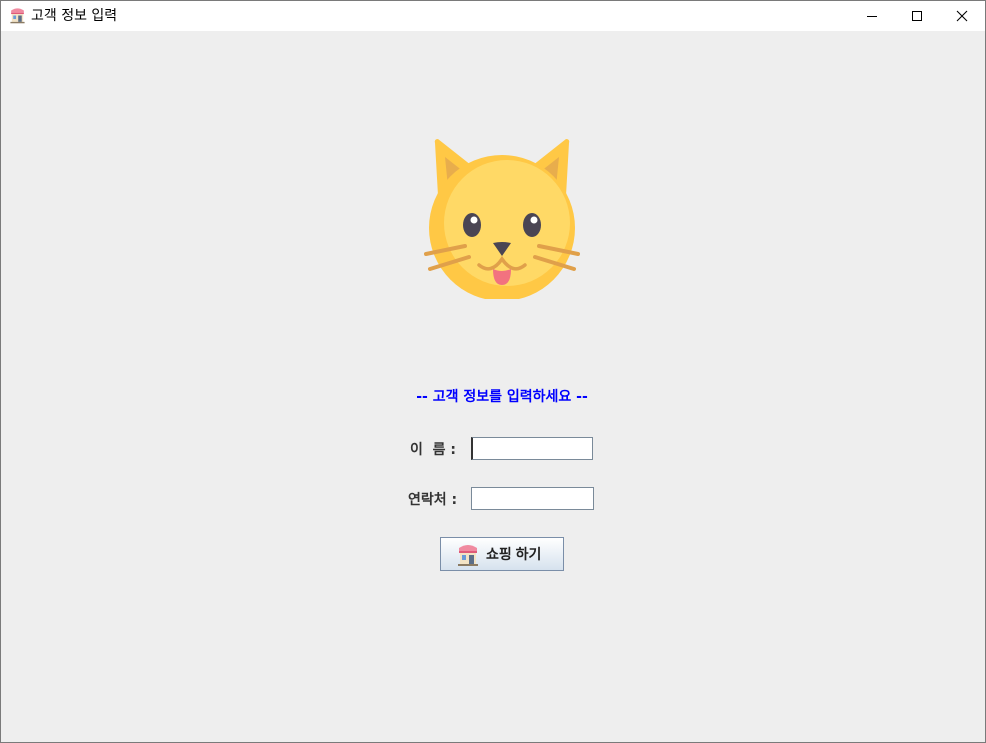 The image size is (986, 743). Describe the element at coordinates (433, 500) in the screenshot. I see `phone-label: 연락처 :` at that location.